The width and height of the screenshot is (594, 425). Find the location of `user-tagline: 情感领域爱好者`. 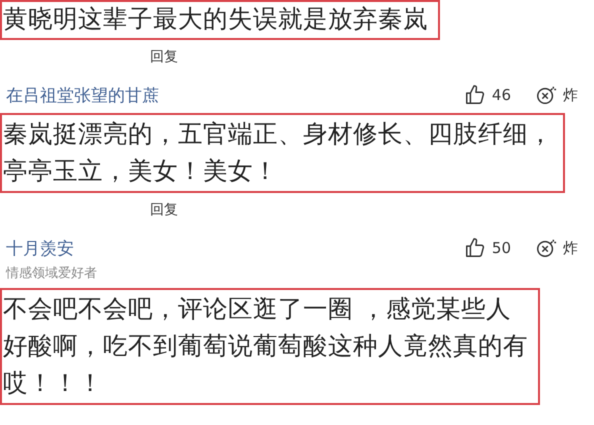

user-tagline: 情感领域爱好者 is located at coordinates (51, 273).